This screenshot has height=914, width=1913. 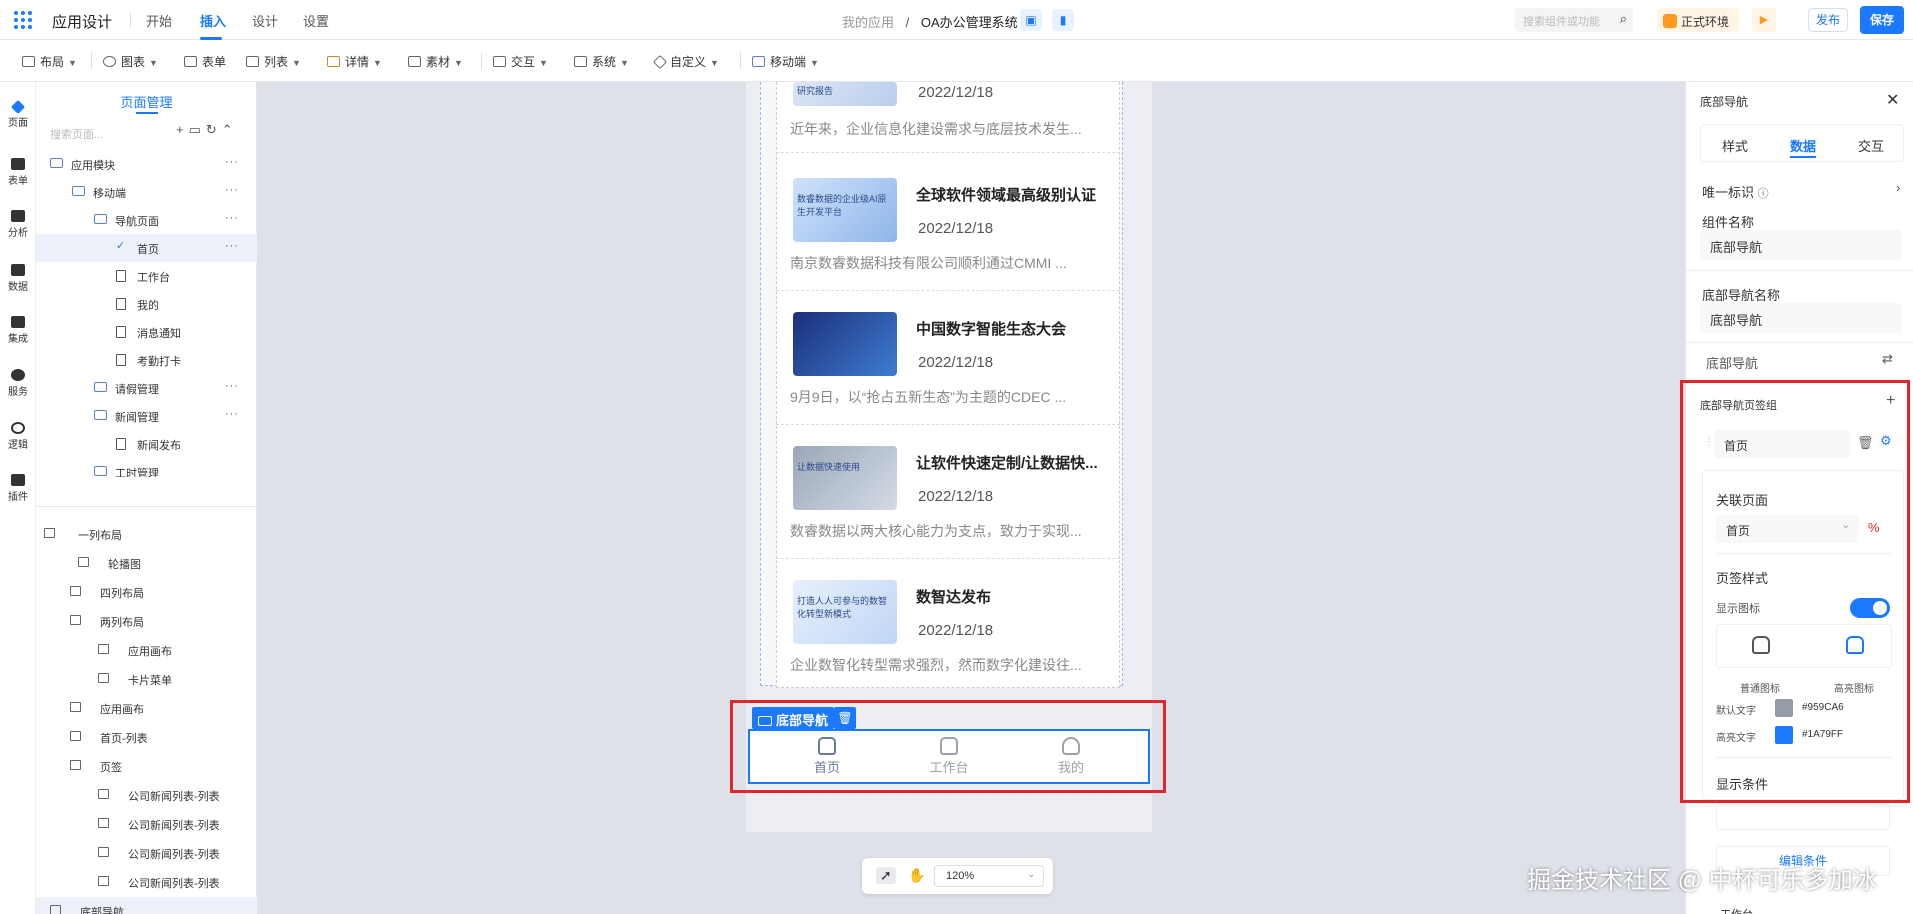 I want to click on page-tree-item: 工时管理, so click(x=146, y=467).